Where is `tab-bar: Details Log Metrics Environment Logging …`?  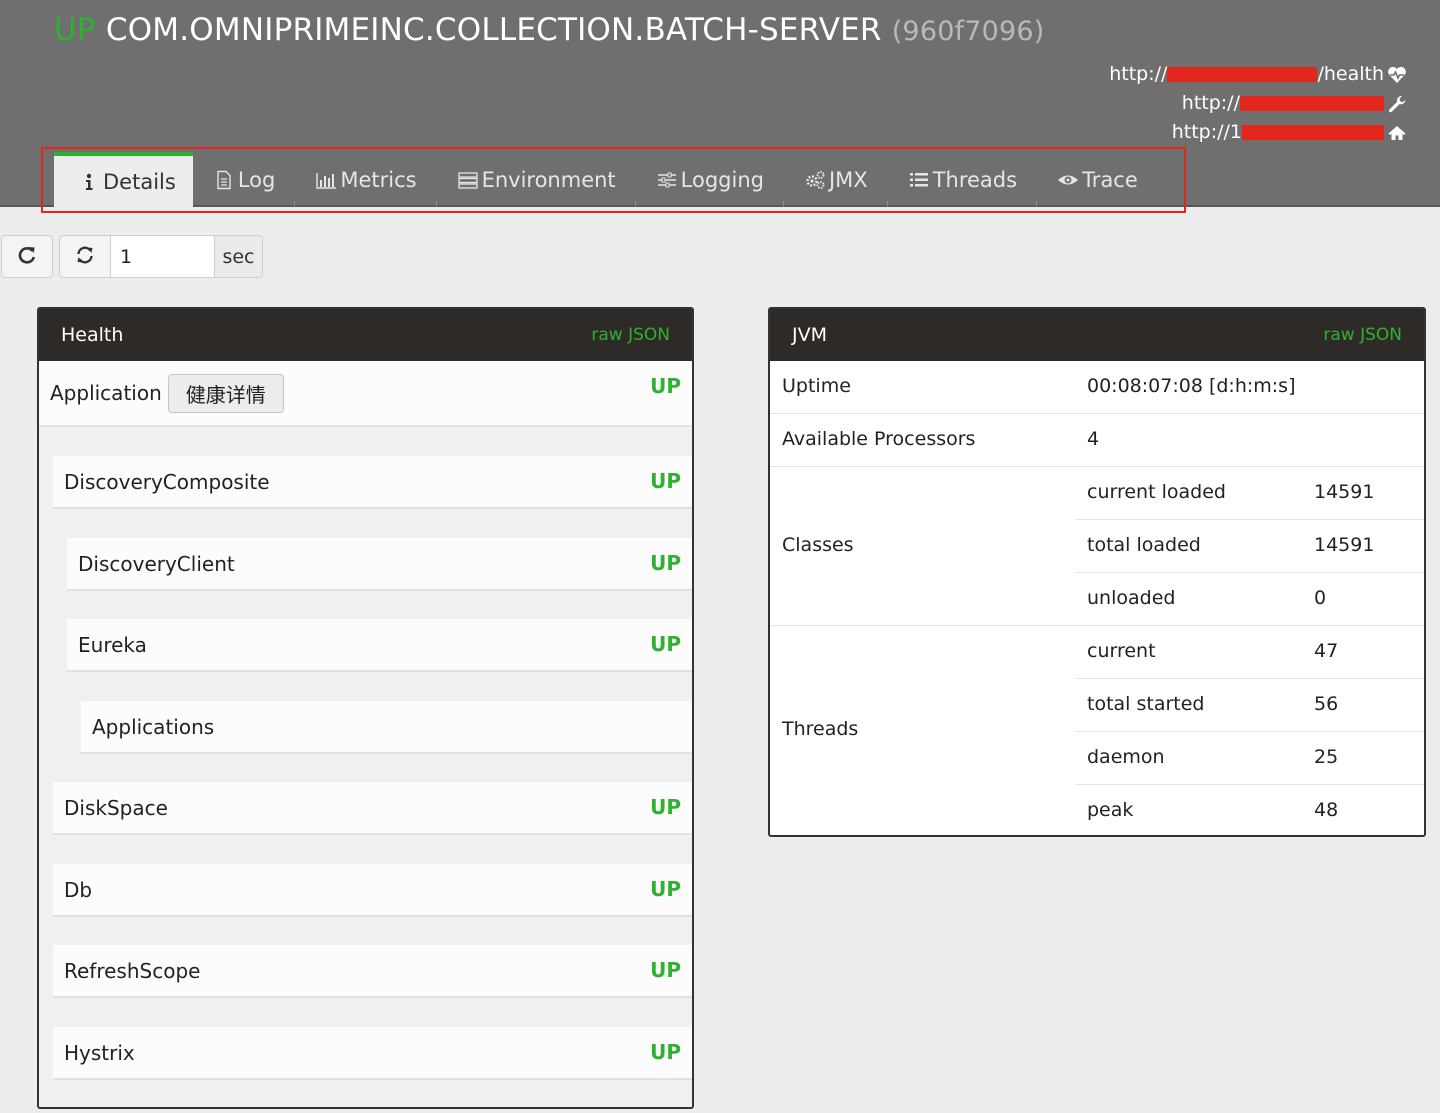
tab-bar: Details Log Metrics Environment Logging … is located at coordinates (606, 180).